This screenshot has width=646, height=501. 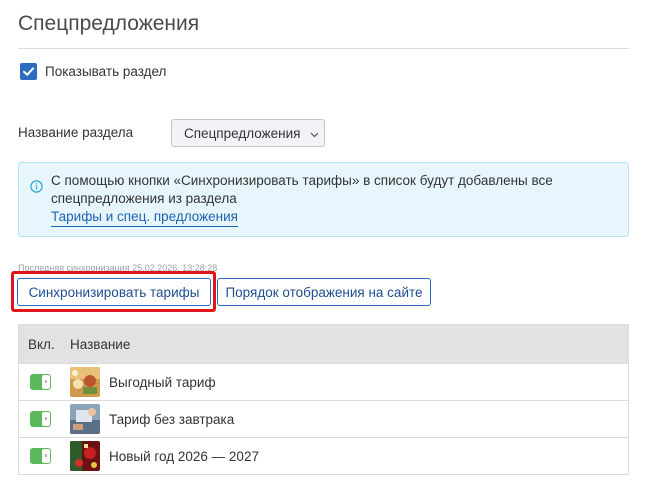 What do you see at coordinates (323, 48) in the screenshot?
I see `divider` at bounding box center [323, 48].